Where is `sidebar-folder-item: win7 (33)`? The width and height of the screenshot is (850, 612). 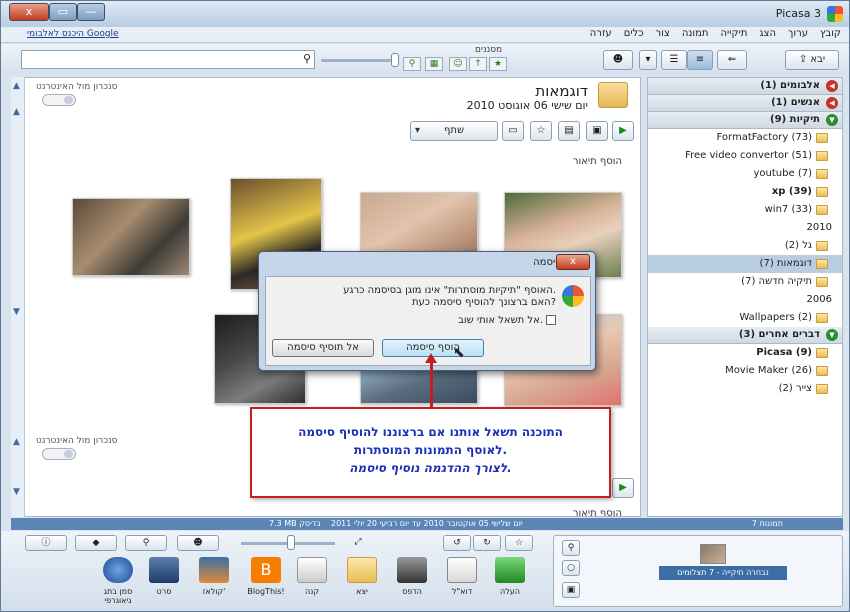 sidebar-folder-item: win7 (33) is located at coordinates (745, 210).